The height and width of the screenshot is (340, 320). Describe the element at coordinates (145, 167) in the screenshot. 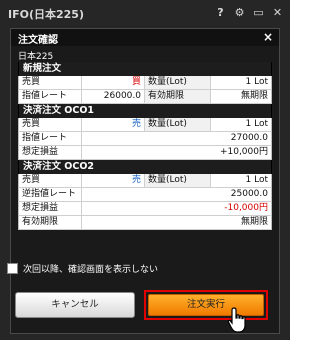

I see `section-header-oco2: 決済注文 OCO2` at that location.